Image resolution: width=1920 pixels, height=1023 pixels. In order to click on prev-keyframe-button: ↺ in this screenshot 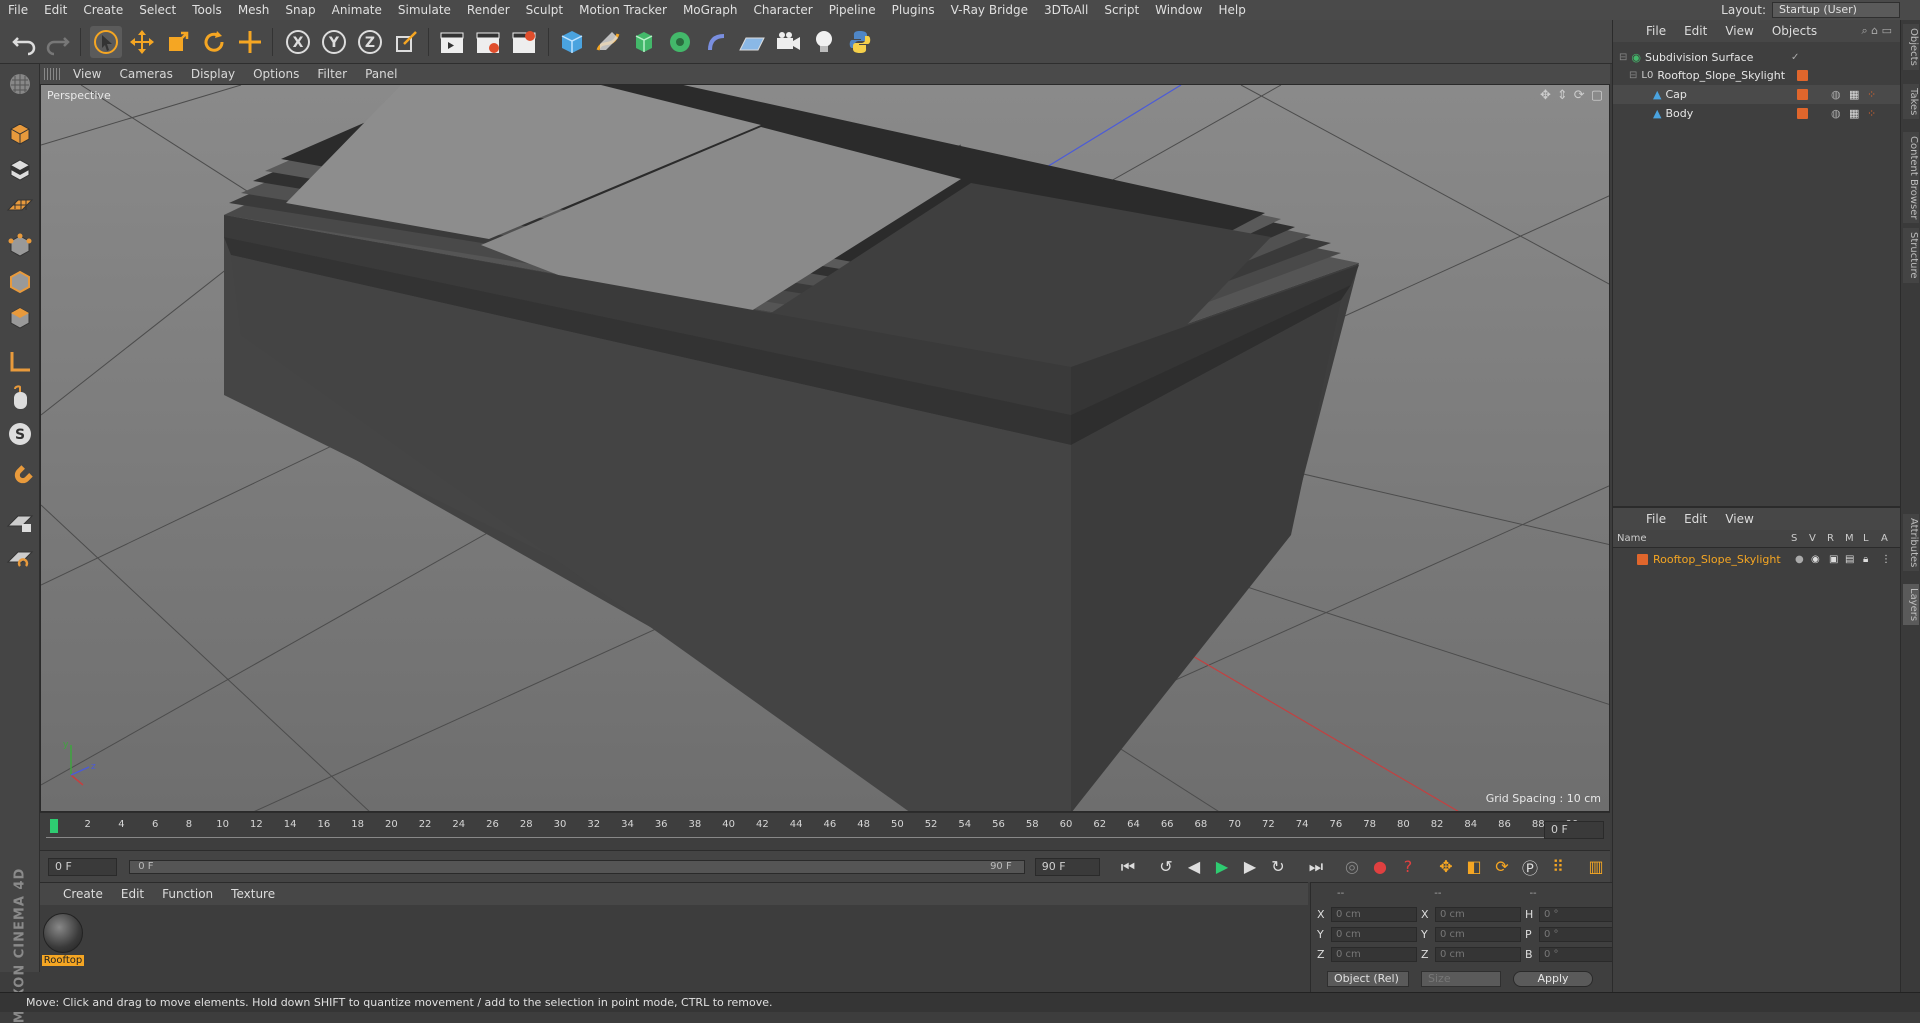, I will do `click(1166, 867)`.